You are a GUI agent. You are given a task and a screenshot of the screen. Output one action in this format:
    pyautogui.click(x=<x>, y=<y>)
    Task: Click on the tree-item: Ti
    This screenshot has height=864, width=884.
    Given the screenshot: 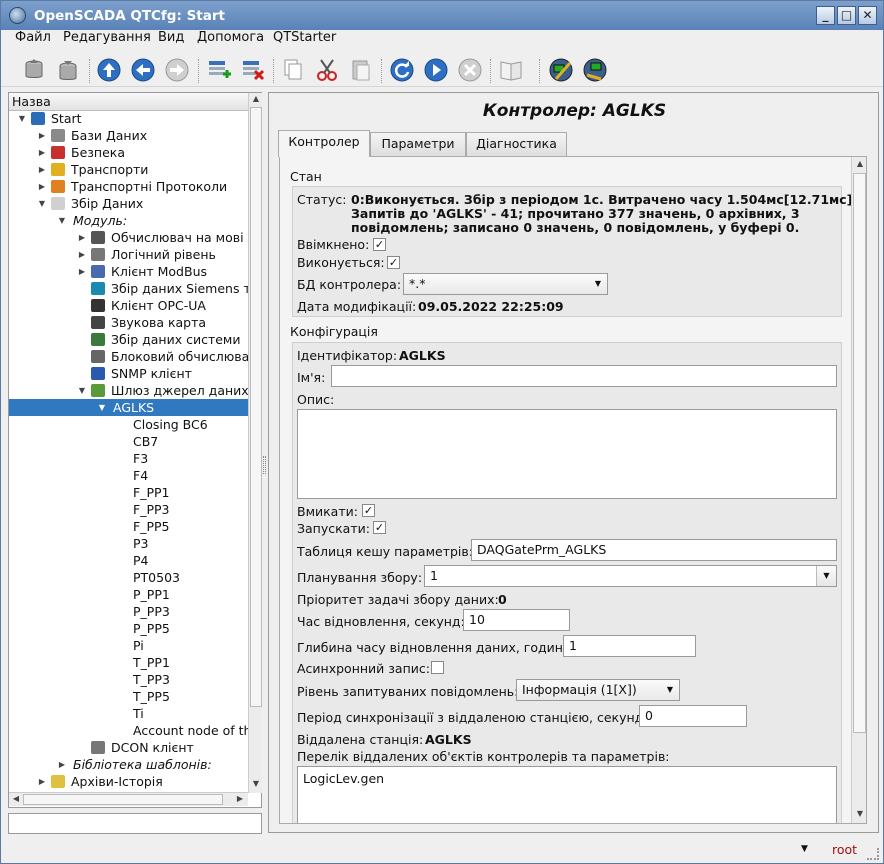 What is the action you would take?
    pyautogui.click(x=128, y=713)
    